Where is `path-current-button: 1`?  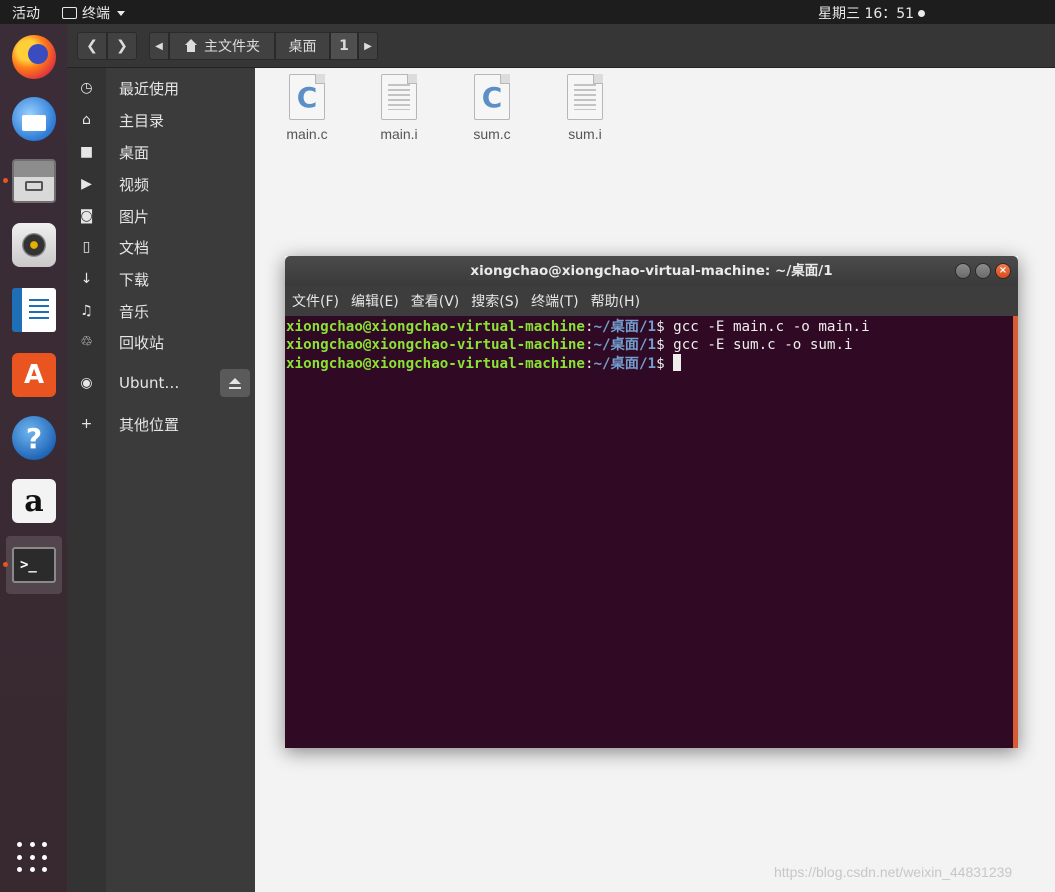
path-current-button: 1 is located at coordinates (344, 46).